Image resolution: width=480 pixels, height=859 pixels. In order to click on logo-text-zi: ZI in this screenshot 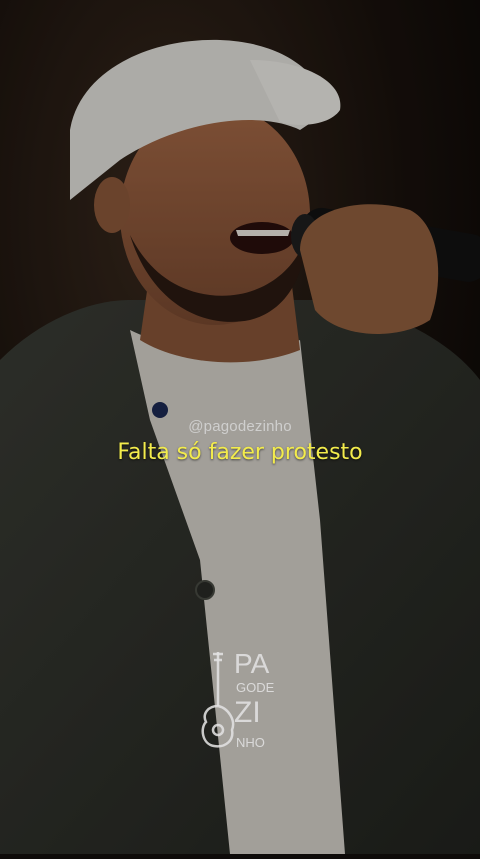, I will do `click(247, 712)`.